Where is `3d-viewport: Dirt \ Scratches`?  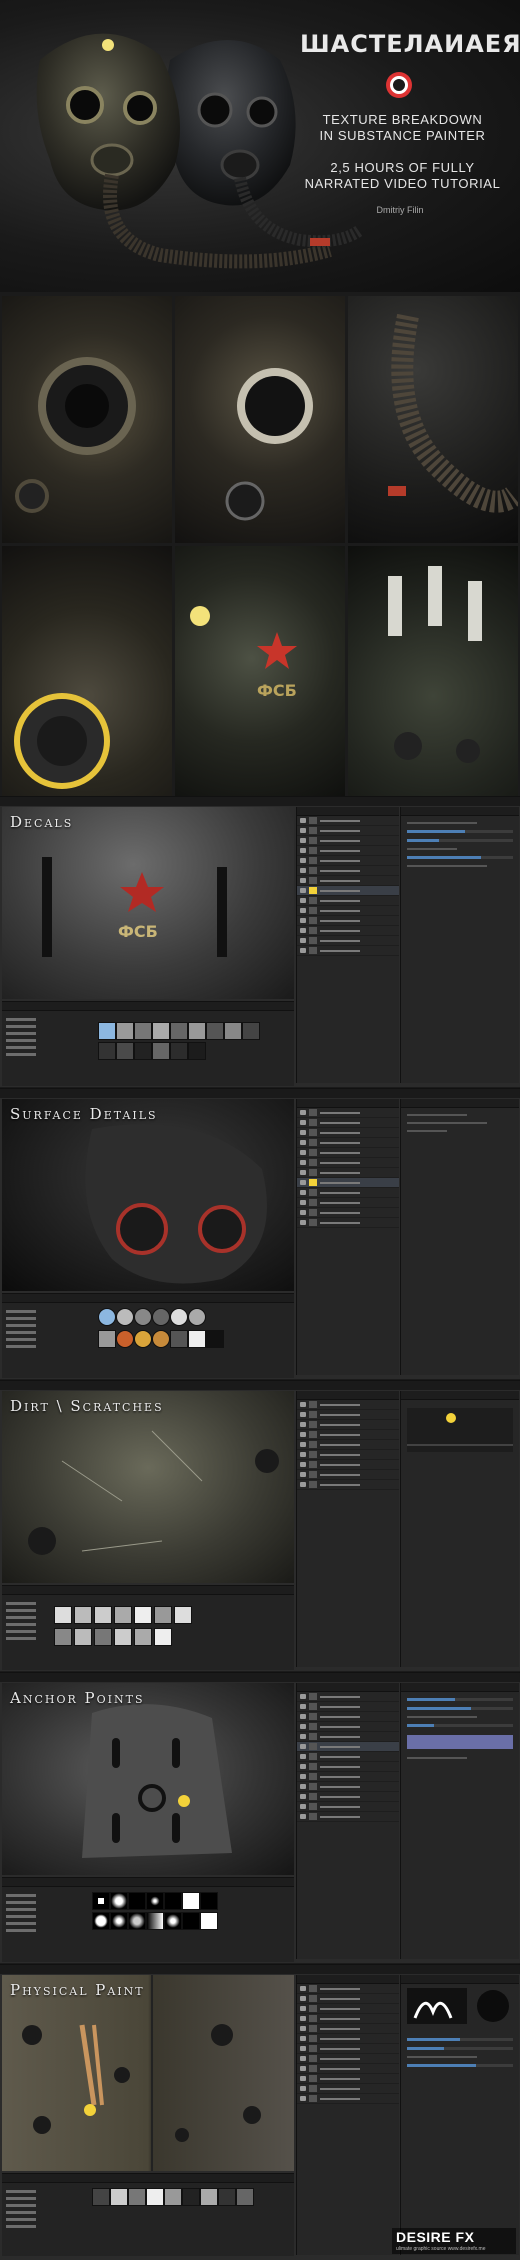 3d-viewport: Dirt \ Scratches is located at coordinates (148, 1487).